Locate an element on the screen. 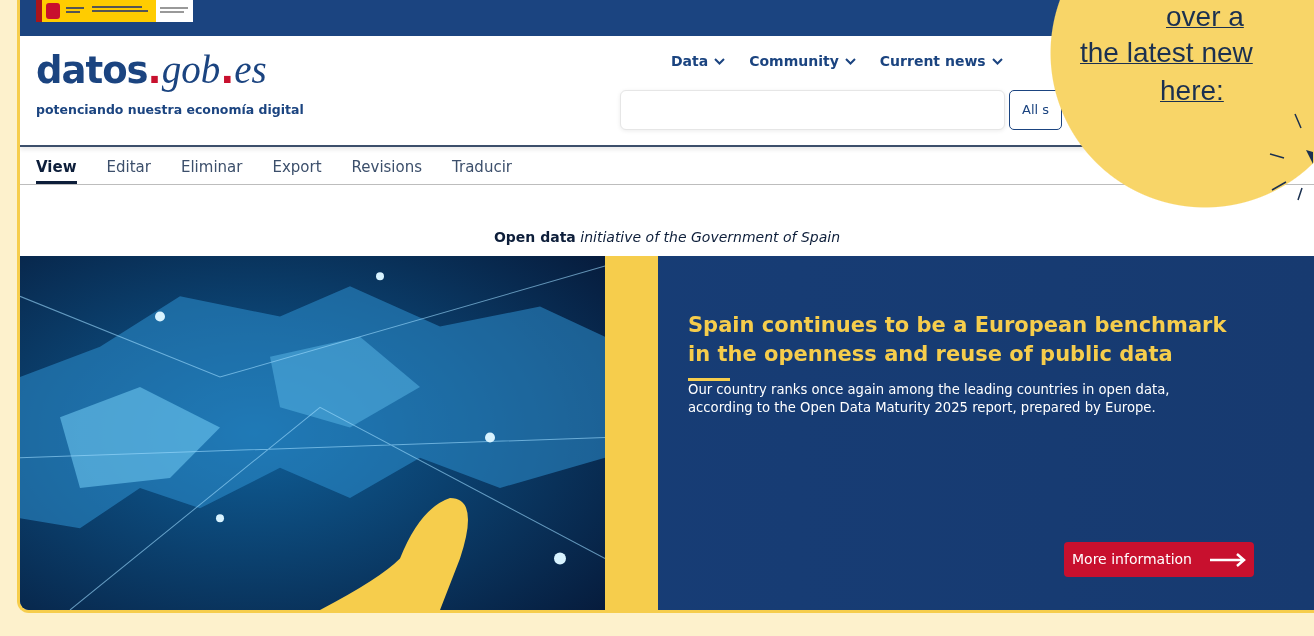 Image resolution: width=1314 pixels, height=636 pixels. tab: Eliminar is located at coordinates (211, 165).